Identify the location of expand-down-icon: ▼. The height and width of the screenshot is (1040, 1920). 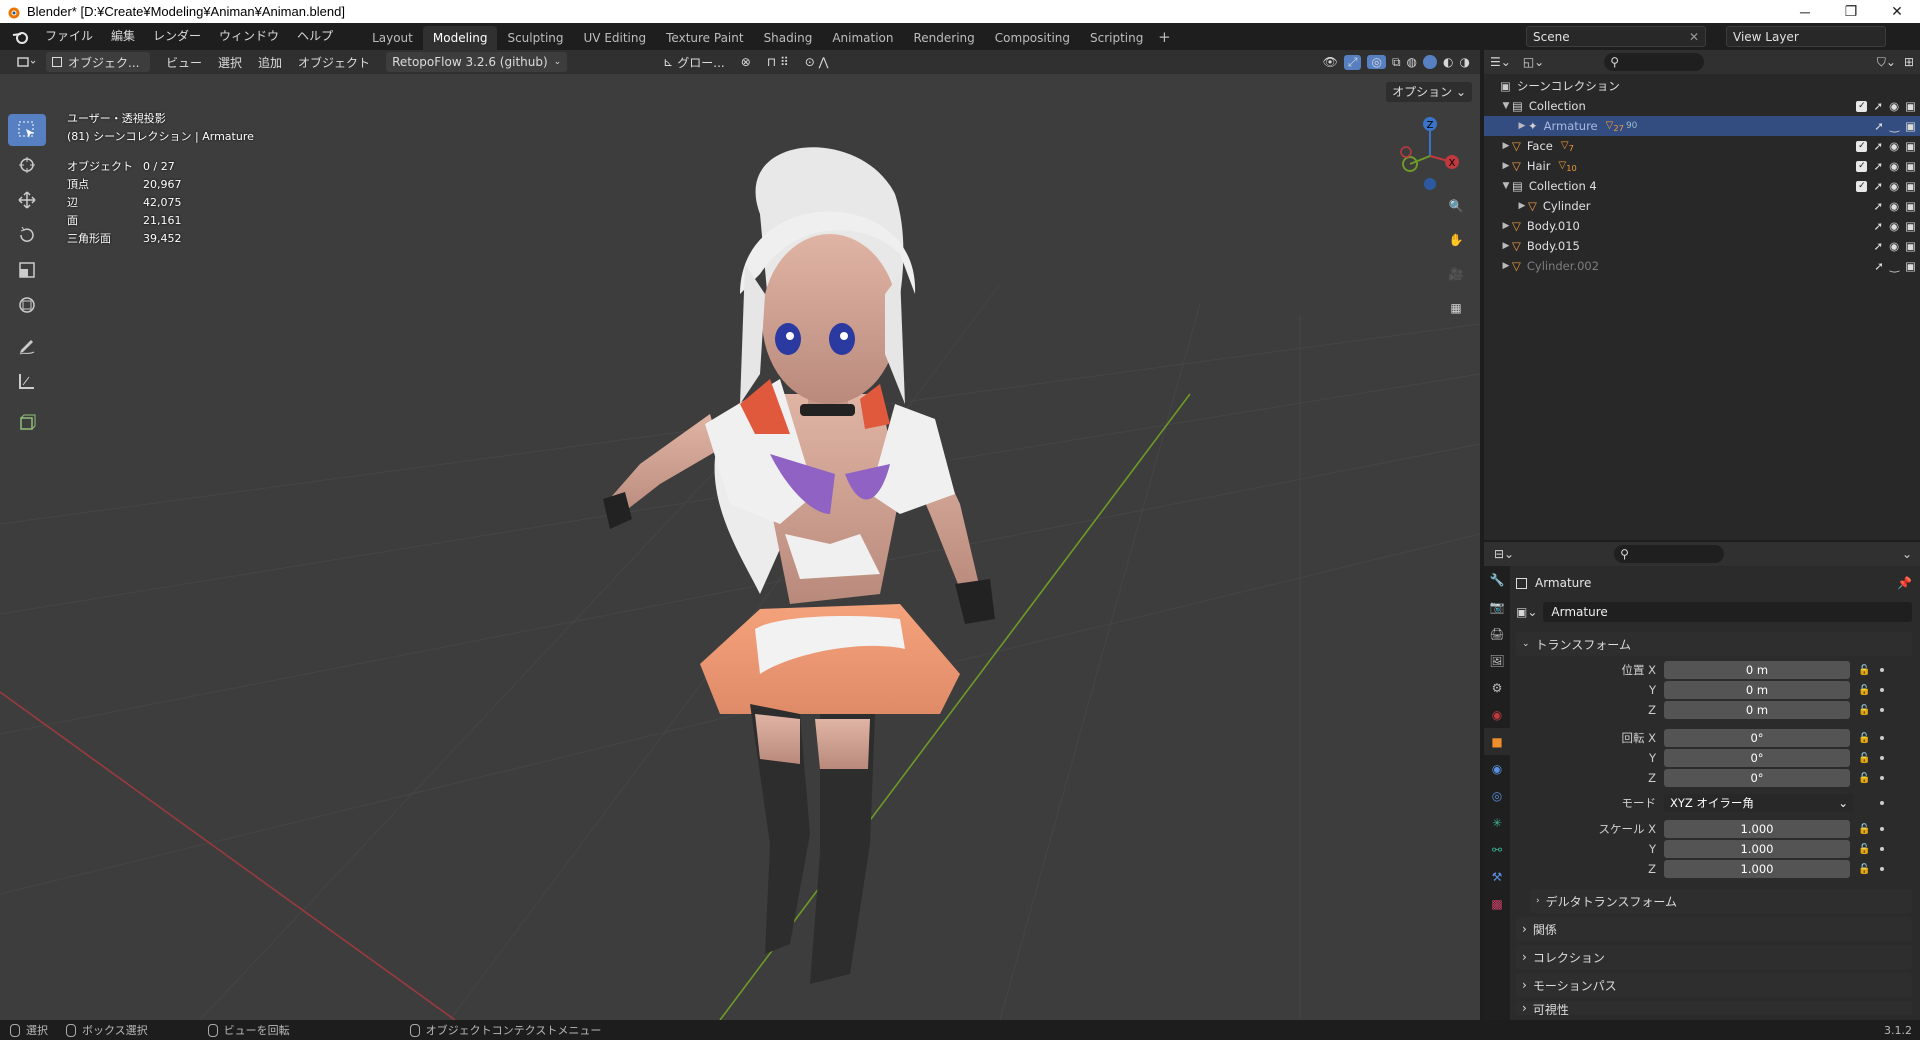
(1506, 186).